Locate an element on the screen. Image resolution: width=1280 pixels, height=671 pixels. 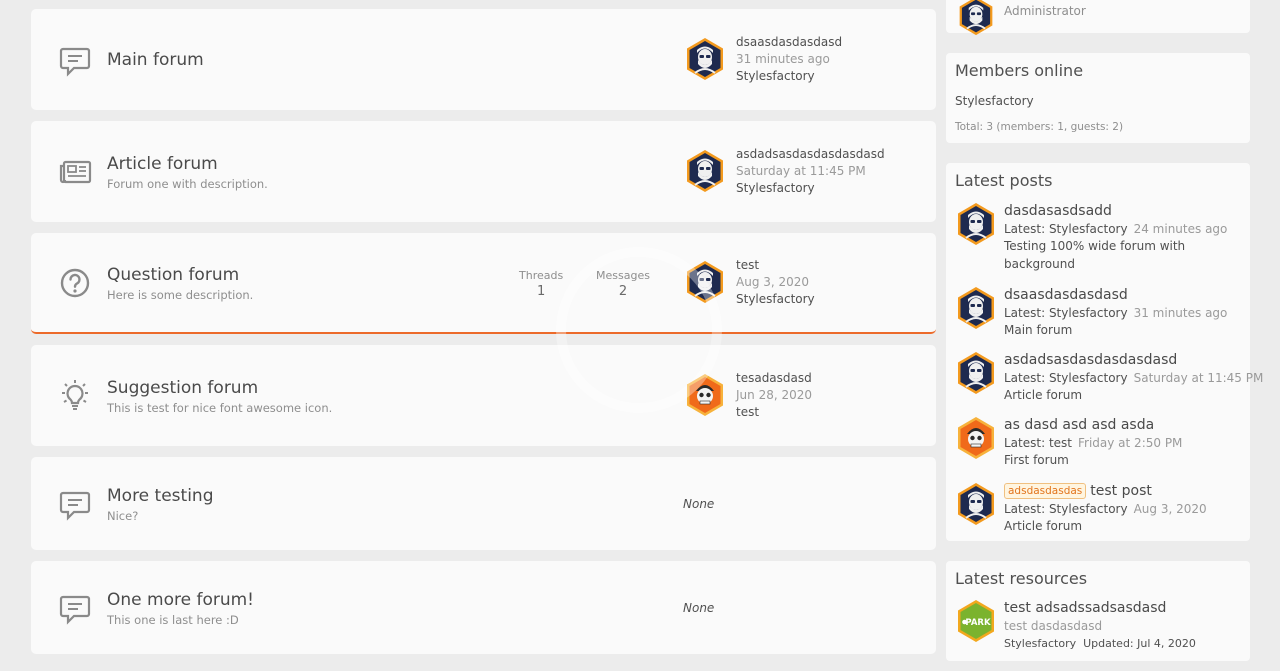
block-title: Members online is located at coordinates (1098, 66).